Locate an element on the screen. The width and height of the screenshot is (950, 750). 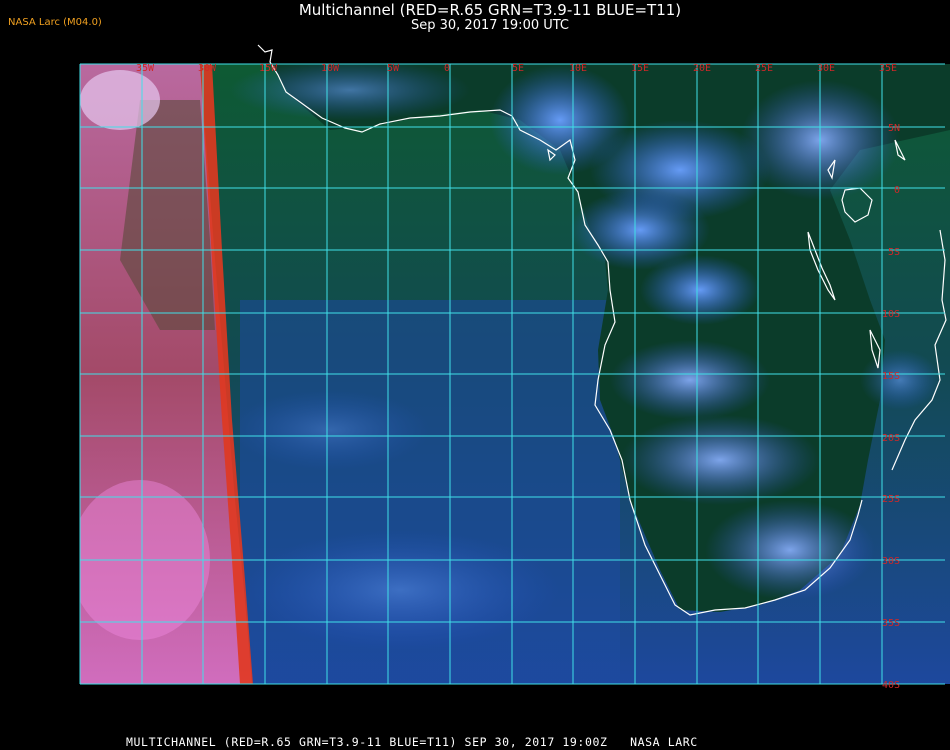
latitude-label: 40S is located at coordinates (891, 685).